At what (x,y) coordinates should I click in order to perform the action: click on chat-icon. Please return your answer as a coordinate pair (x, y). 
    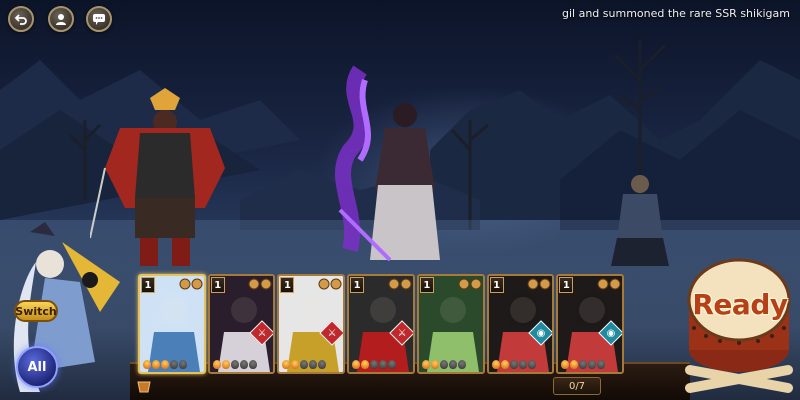
    Looking at the image, I should click on (99, 19).